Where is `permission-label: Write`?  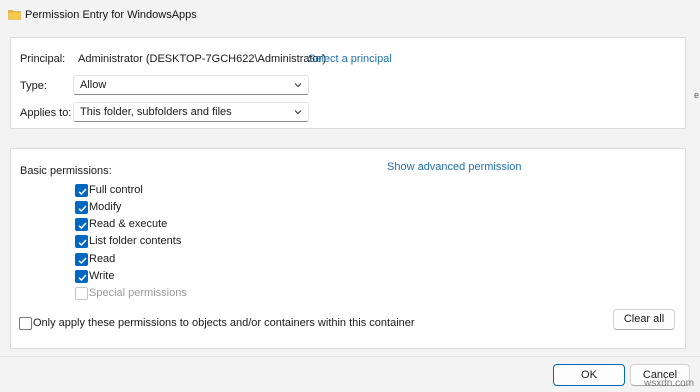 permission-label: Write is located at coordinates (102, 276).